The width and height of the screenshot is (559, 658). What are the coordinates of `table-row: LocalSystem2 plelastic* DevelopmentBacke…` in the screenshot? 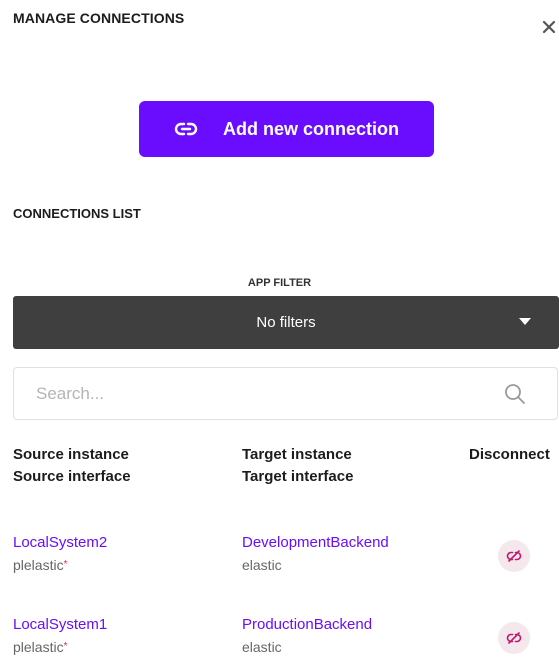 It's located at (279, 558).